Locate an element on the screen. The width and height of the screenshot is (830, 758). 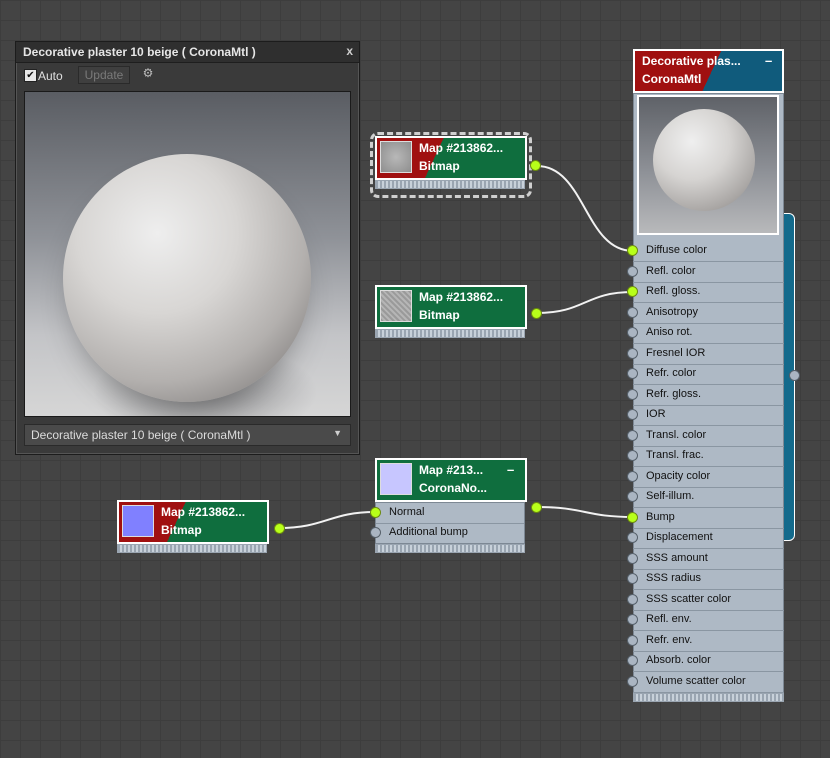
input-port-additional-bump is located at coordinates (375, 532).